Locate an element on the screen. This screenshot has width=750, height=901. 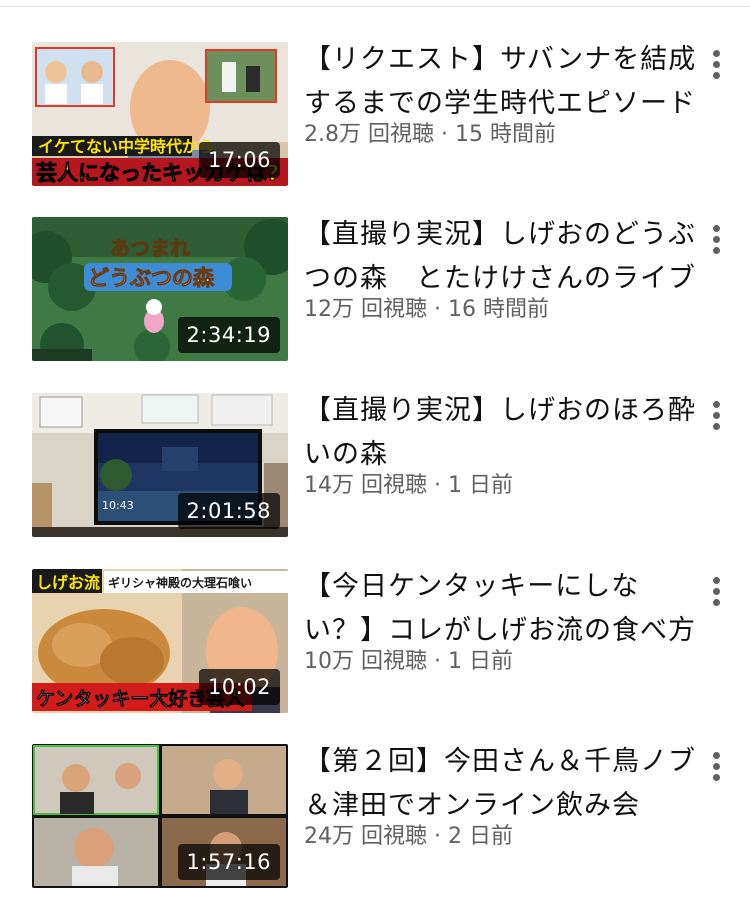
video-meta: 10万 回視聴 · 1 日前 is located at coordinates (501, 662).